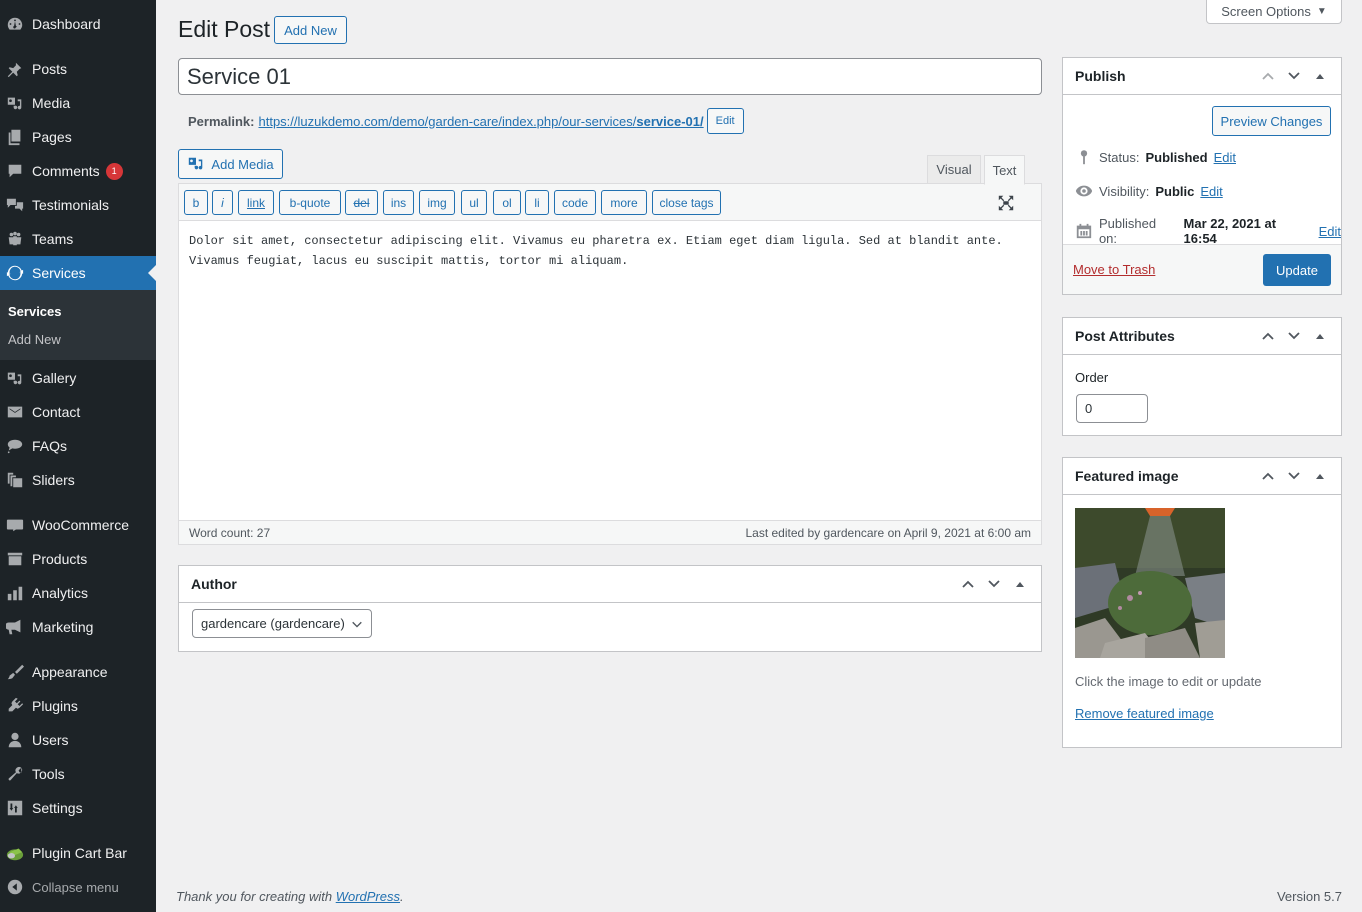 The image size is (1362, 912). I want to click on tab-text: Text, so click(1004, 170).